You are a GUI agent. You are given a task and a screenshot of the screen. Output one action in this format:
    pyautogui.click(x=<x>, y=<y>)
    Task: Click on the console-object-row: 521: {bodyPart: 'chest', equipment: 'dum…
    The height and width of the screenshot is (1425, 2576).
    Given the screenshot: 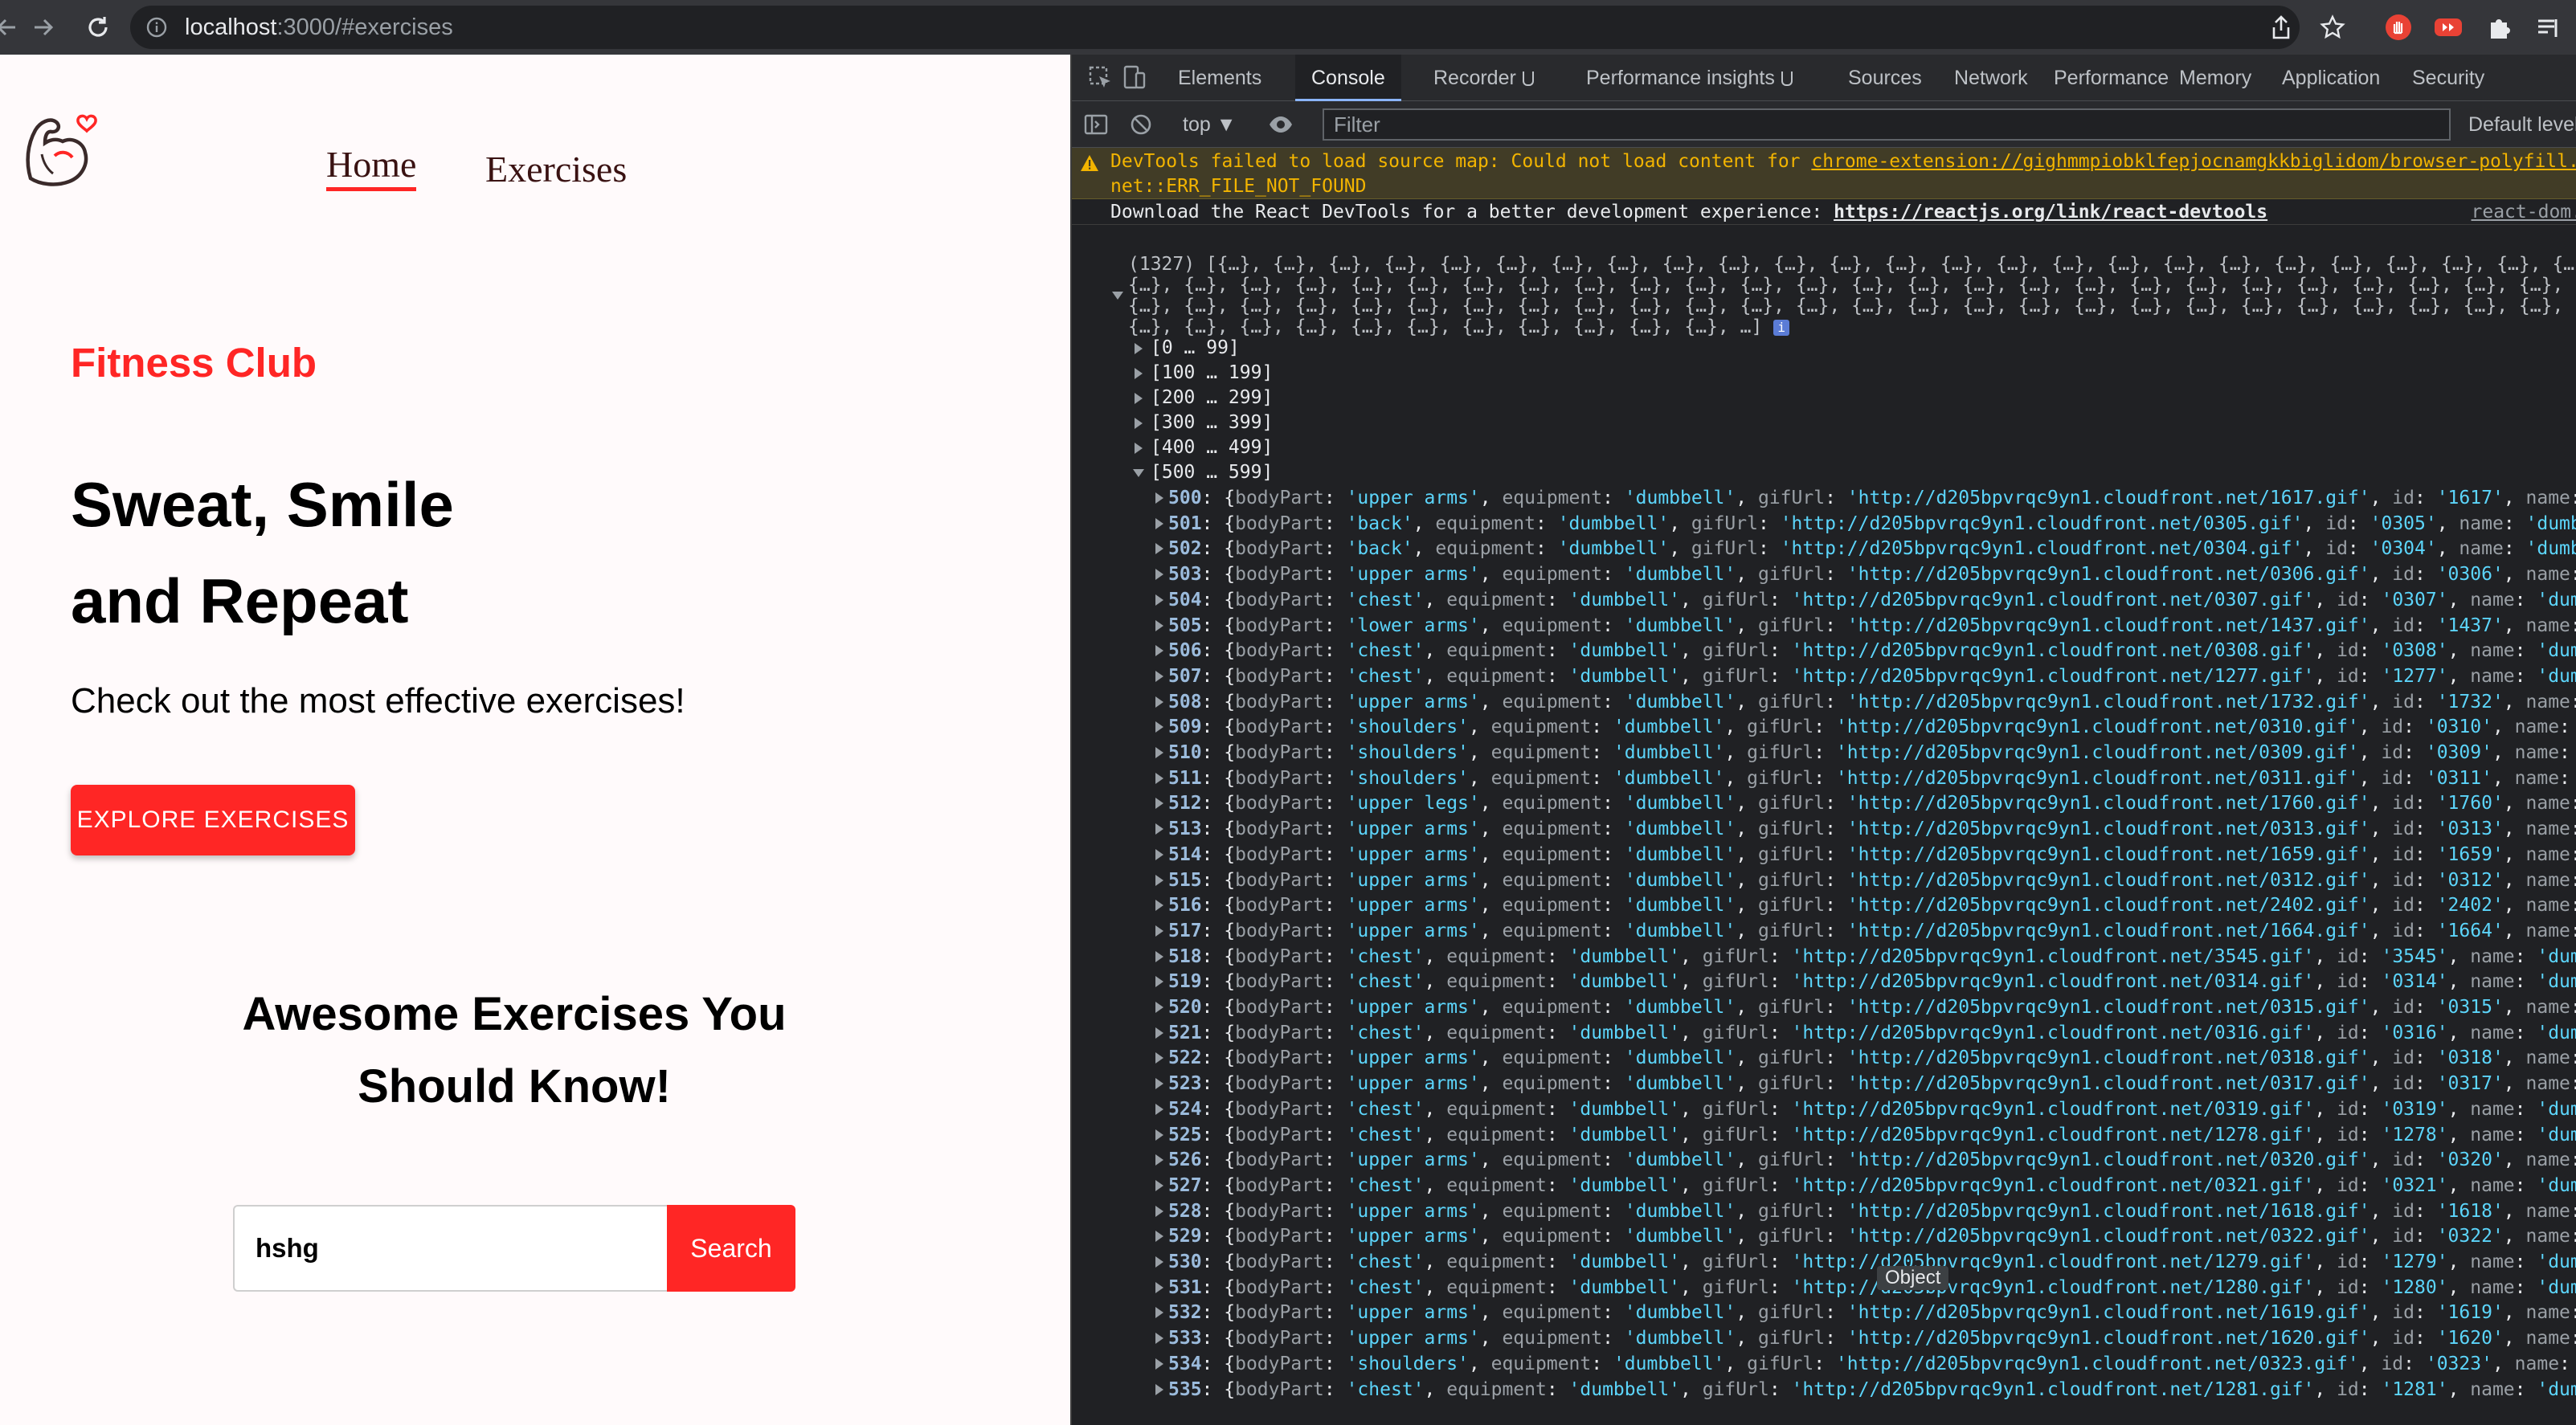 What is the action you would take?
    pyautogui.click(x=1824, y=1033)
    